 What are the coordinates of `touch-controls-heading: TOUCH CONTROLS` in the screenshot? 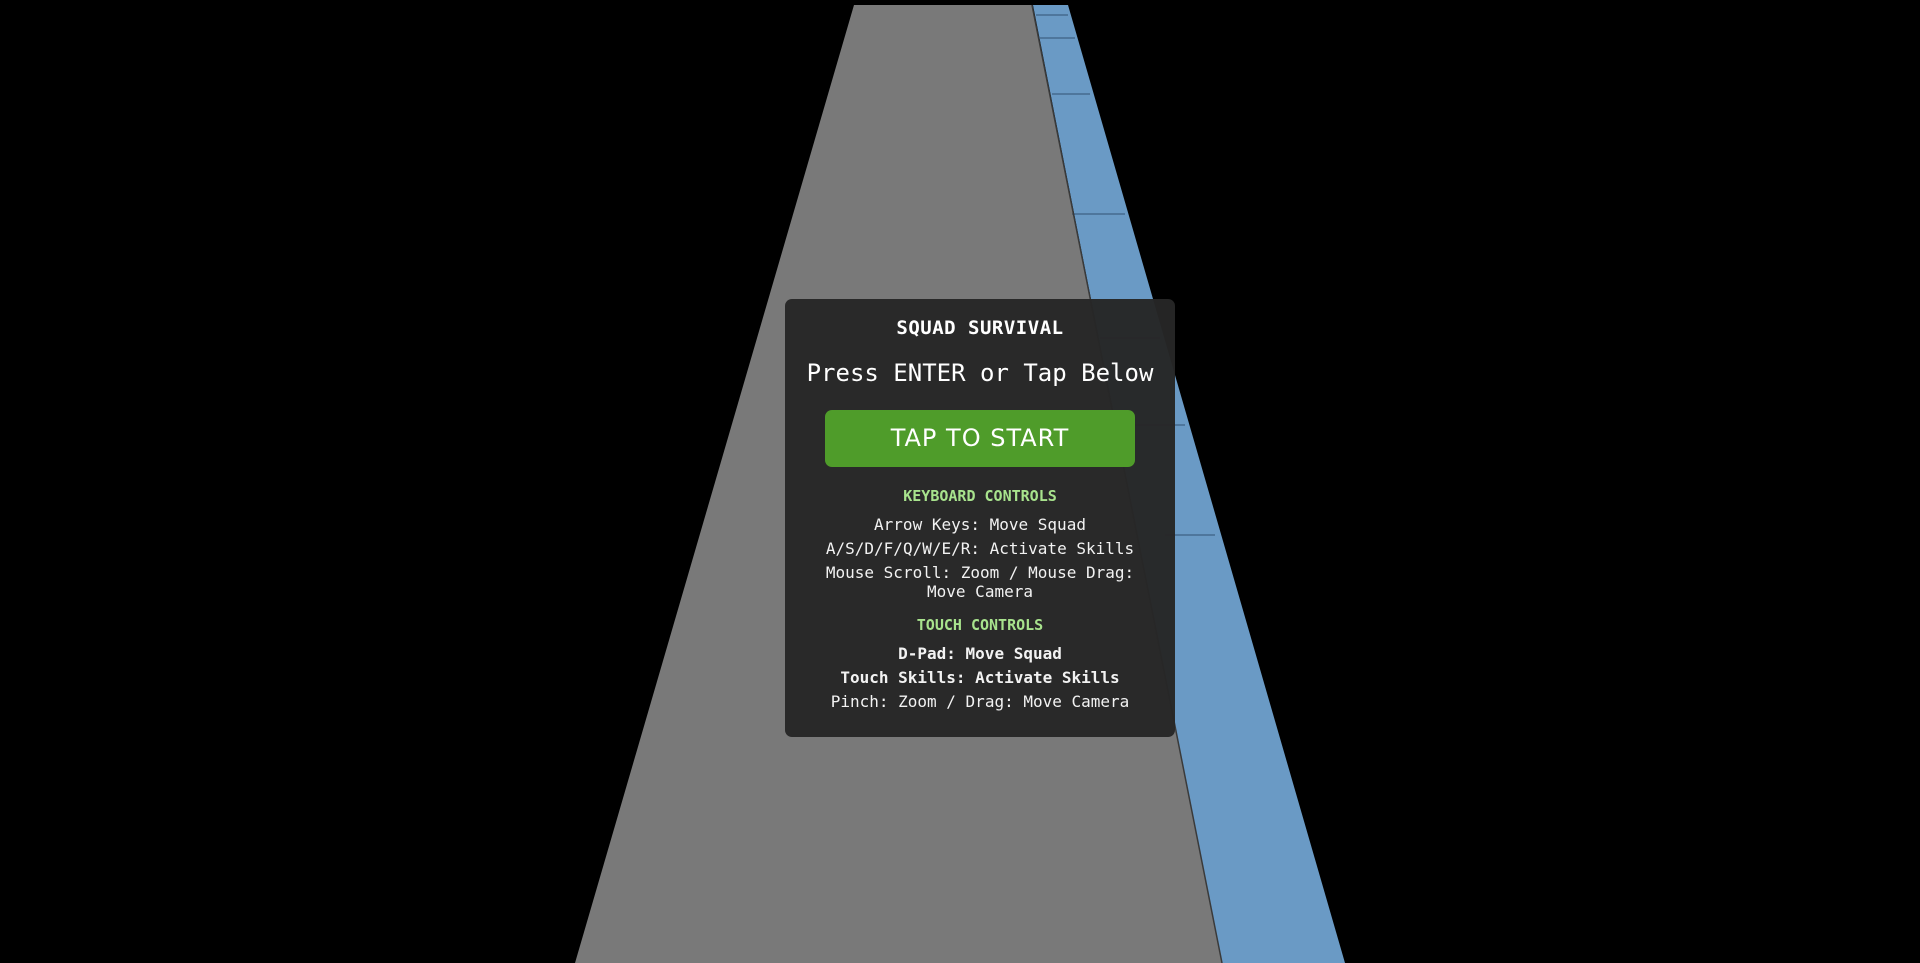 It's located at (980, 625).